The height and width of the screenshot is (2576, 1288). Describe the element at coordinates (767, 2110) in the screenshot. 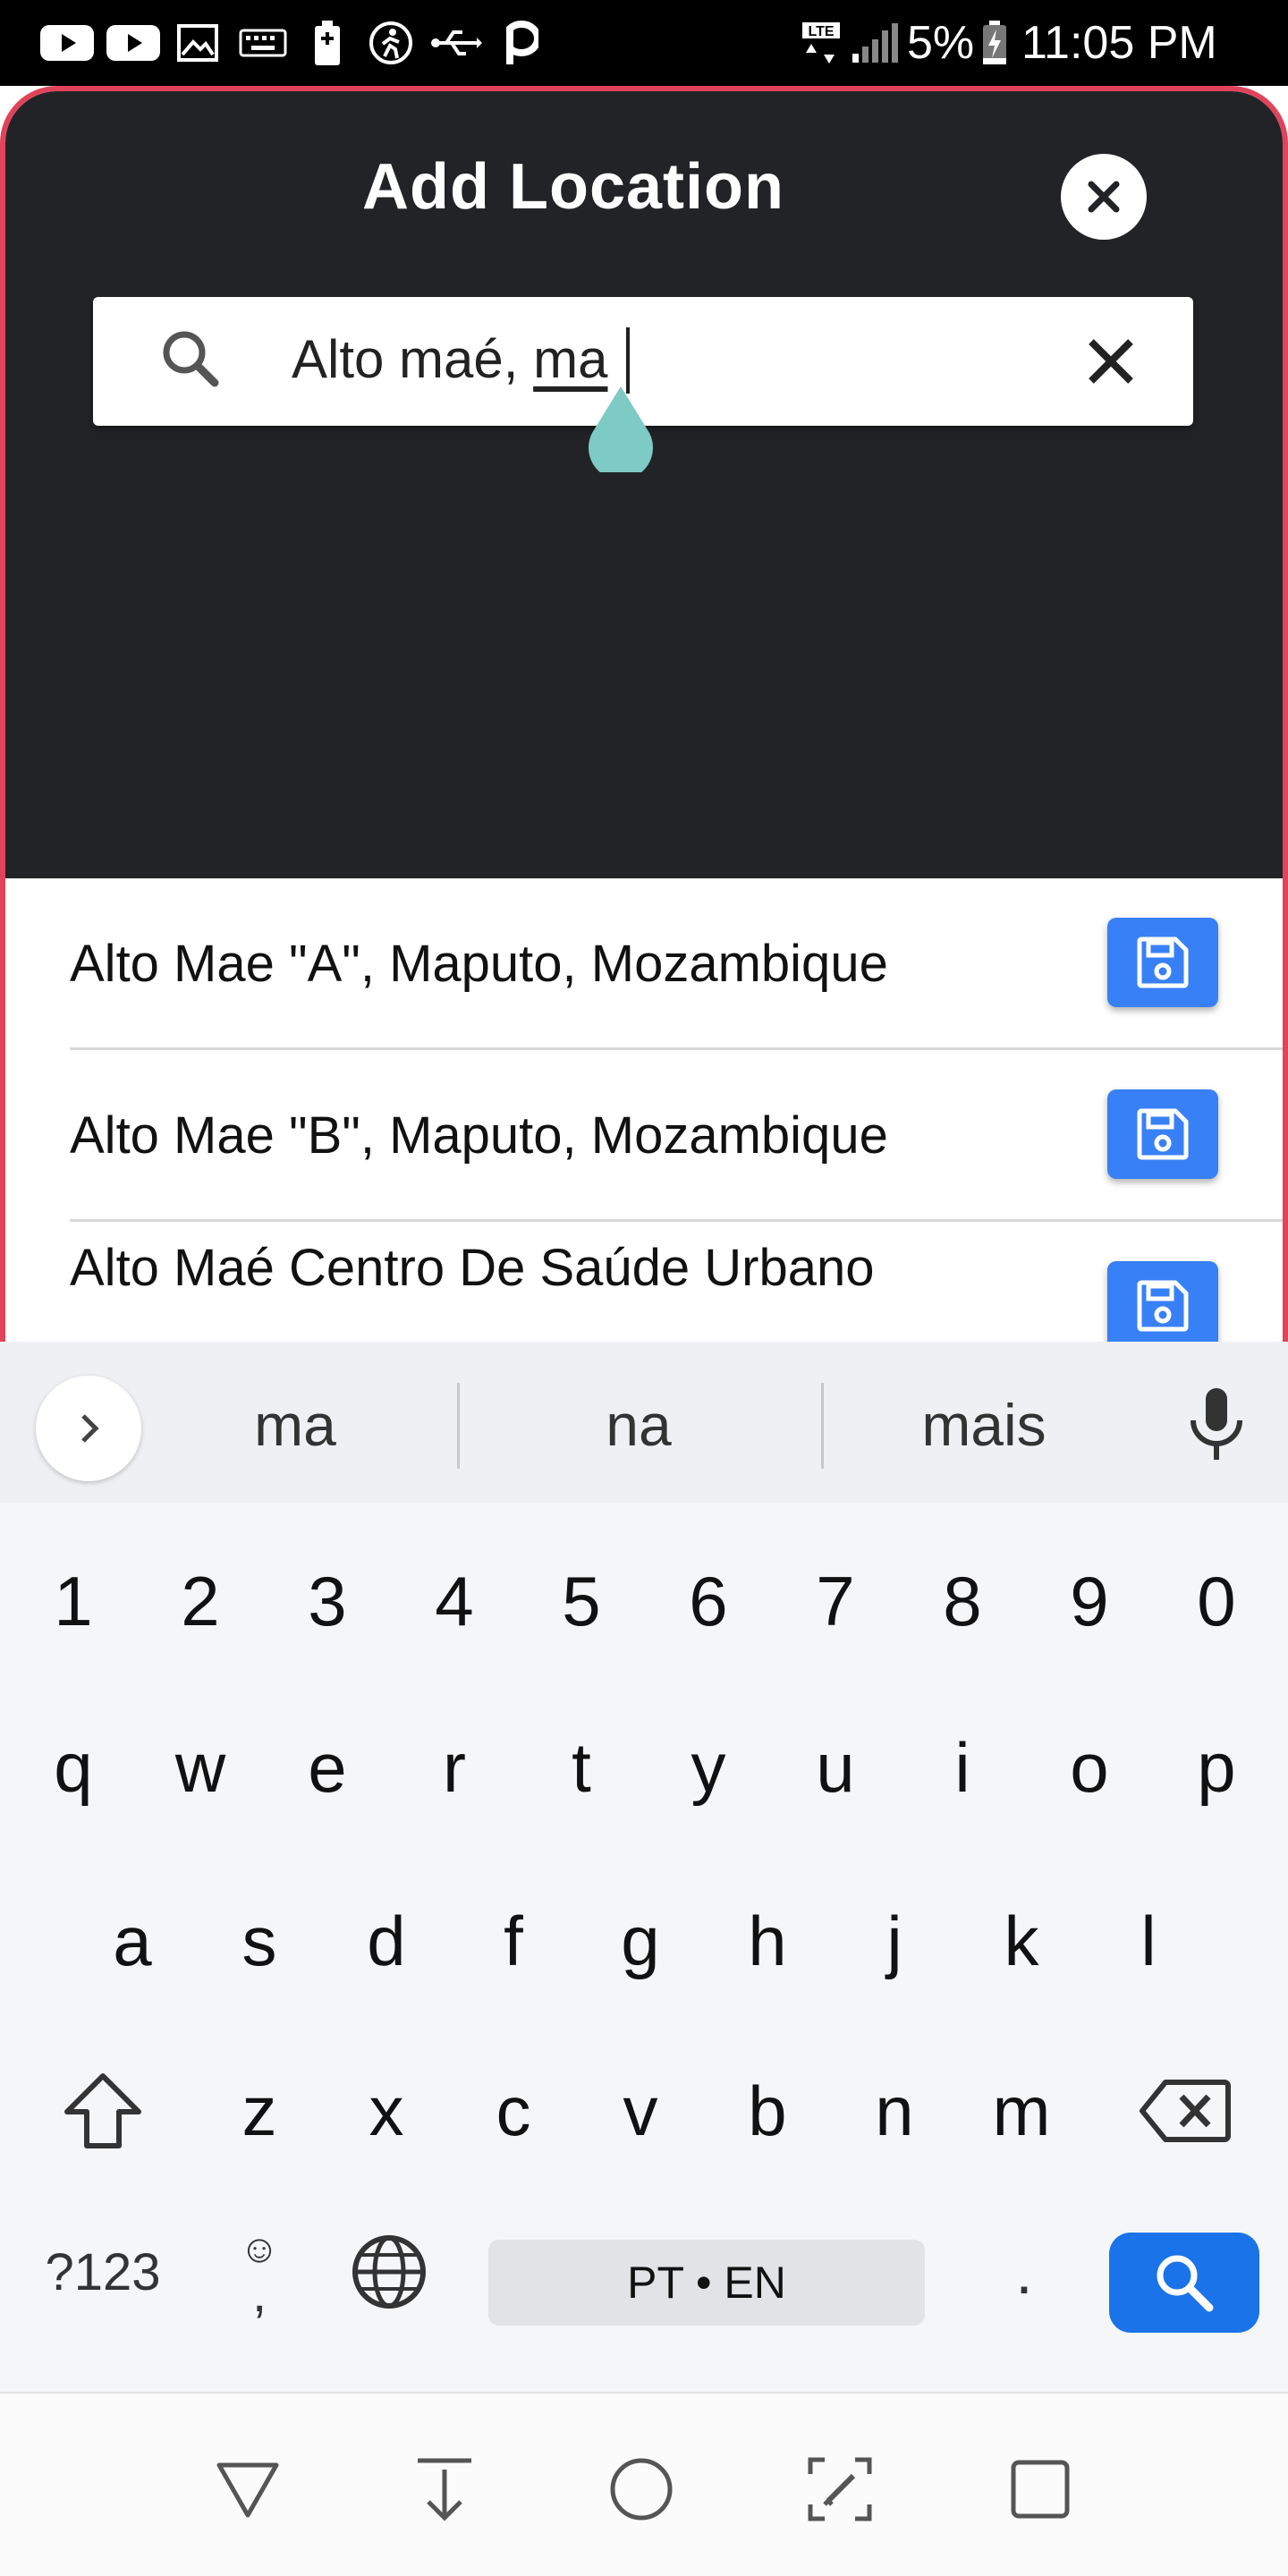

I see `key-b: b` at that location.